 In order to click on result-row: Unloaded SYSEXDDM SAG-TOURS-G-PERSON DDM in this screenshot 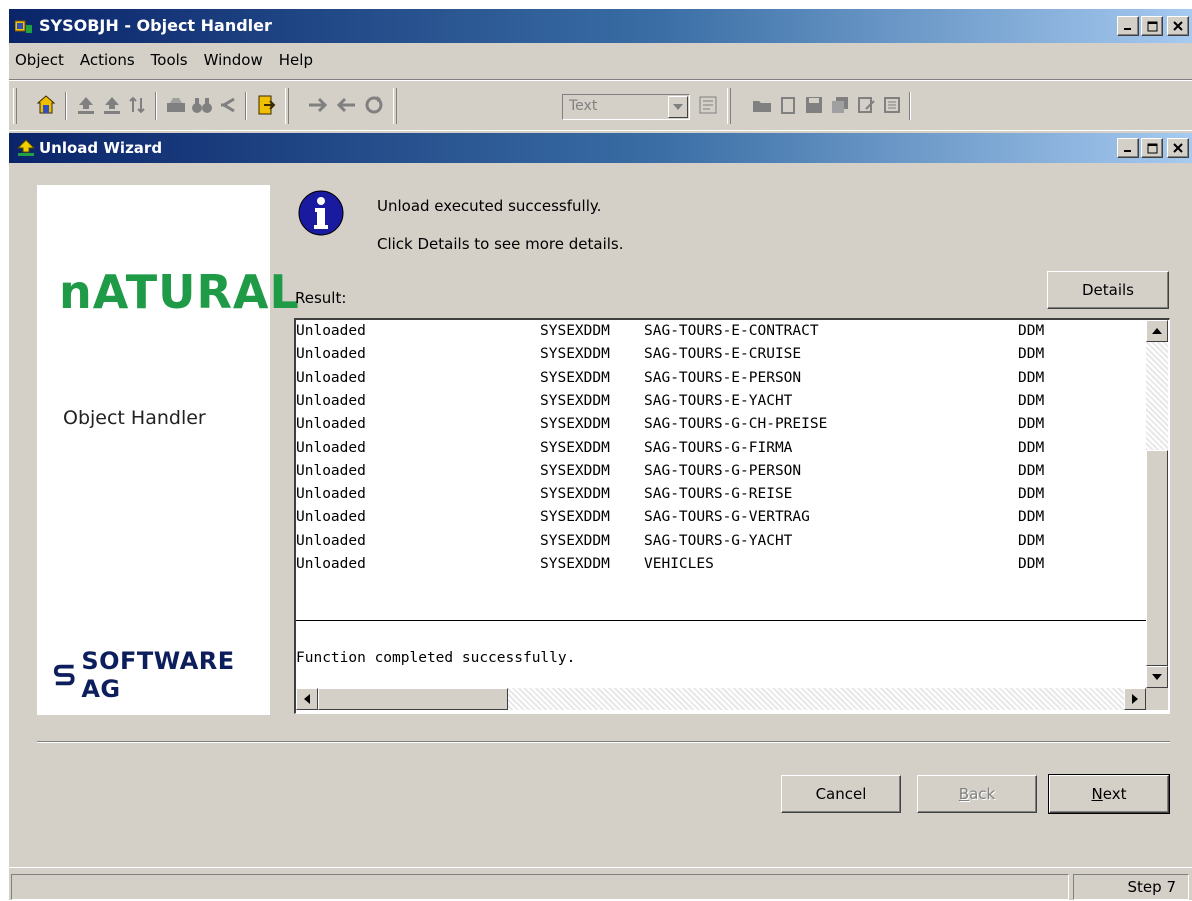, I will do `click(721, 474)`.